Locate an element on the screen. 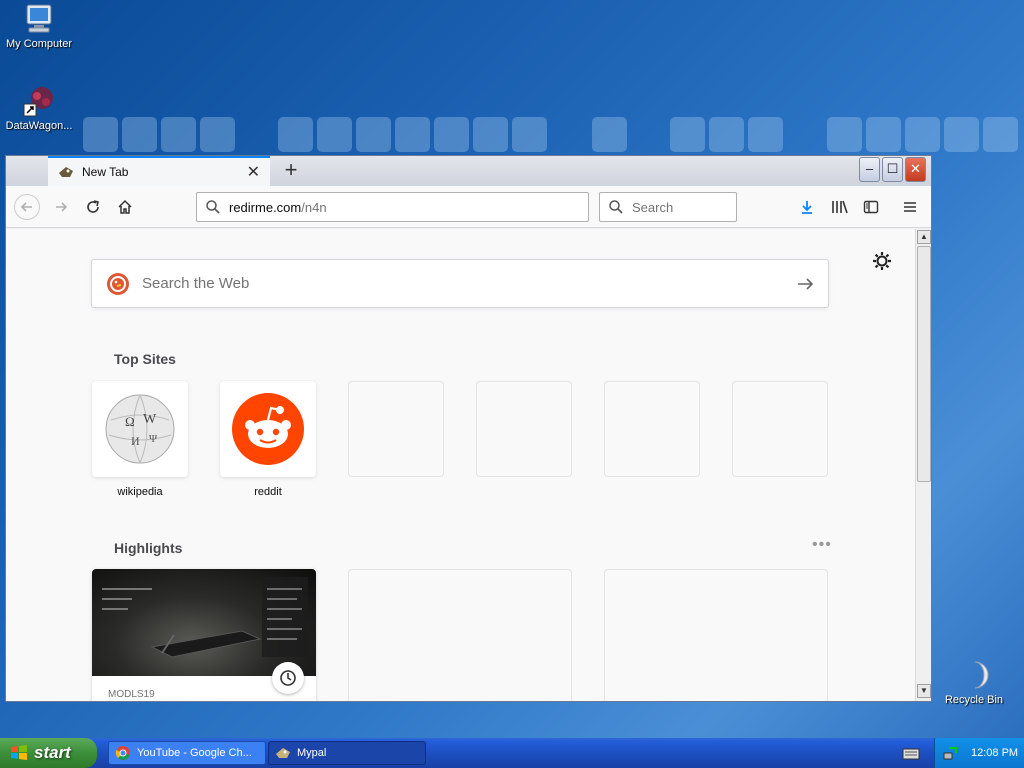  reddit-alien-icon is located at coordinates (268, 429).